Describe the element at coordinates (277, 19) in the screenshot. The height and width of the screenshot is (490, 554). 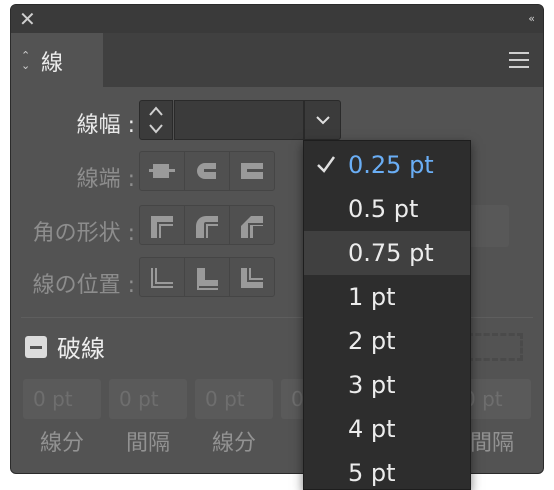
I see `panel-titlebar: ✕ ‹‹` at that location.